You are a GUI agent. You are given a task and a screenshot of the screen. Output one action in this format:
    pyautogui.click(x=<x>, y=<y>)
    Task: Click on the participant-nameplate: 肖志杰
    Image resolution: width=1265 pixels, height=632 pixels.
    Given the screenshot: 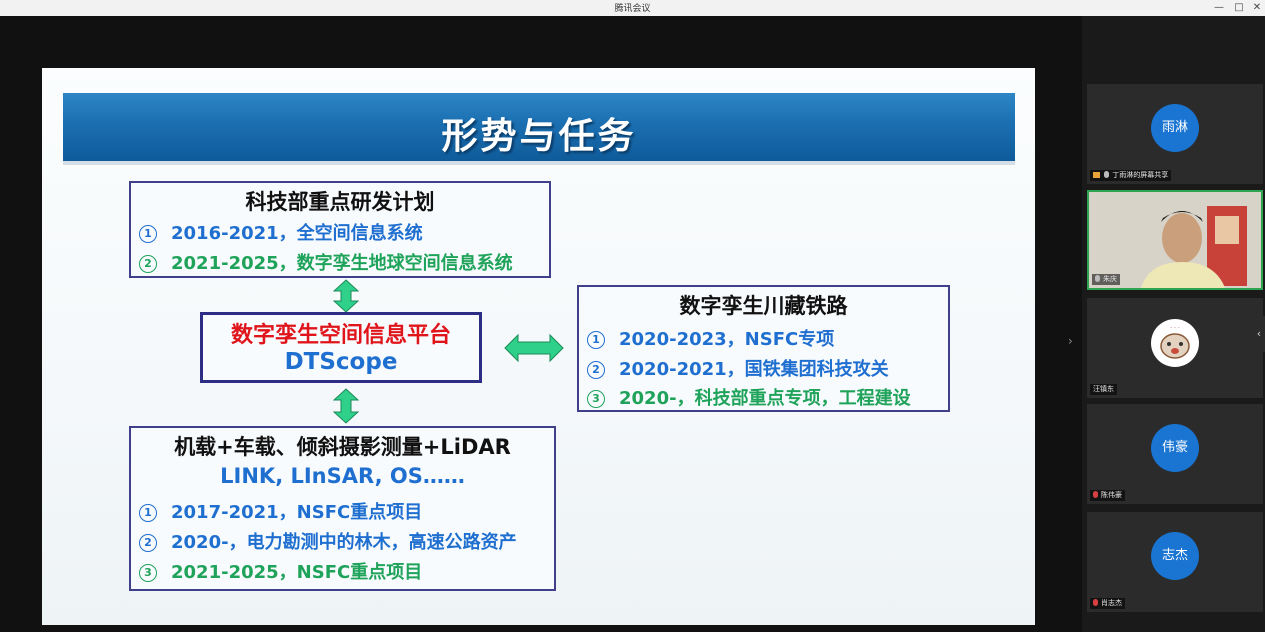 What is the action you would take?
    pyautogui.click(x=1107, y=603)
    